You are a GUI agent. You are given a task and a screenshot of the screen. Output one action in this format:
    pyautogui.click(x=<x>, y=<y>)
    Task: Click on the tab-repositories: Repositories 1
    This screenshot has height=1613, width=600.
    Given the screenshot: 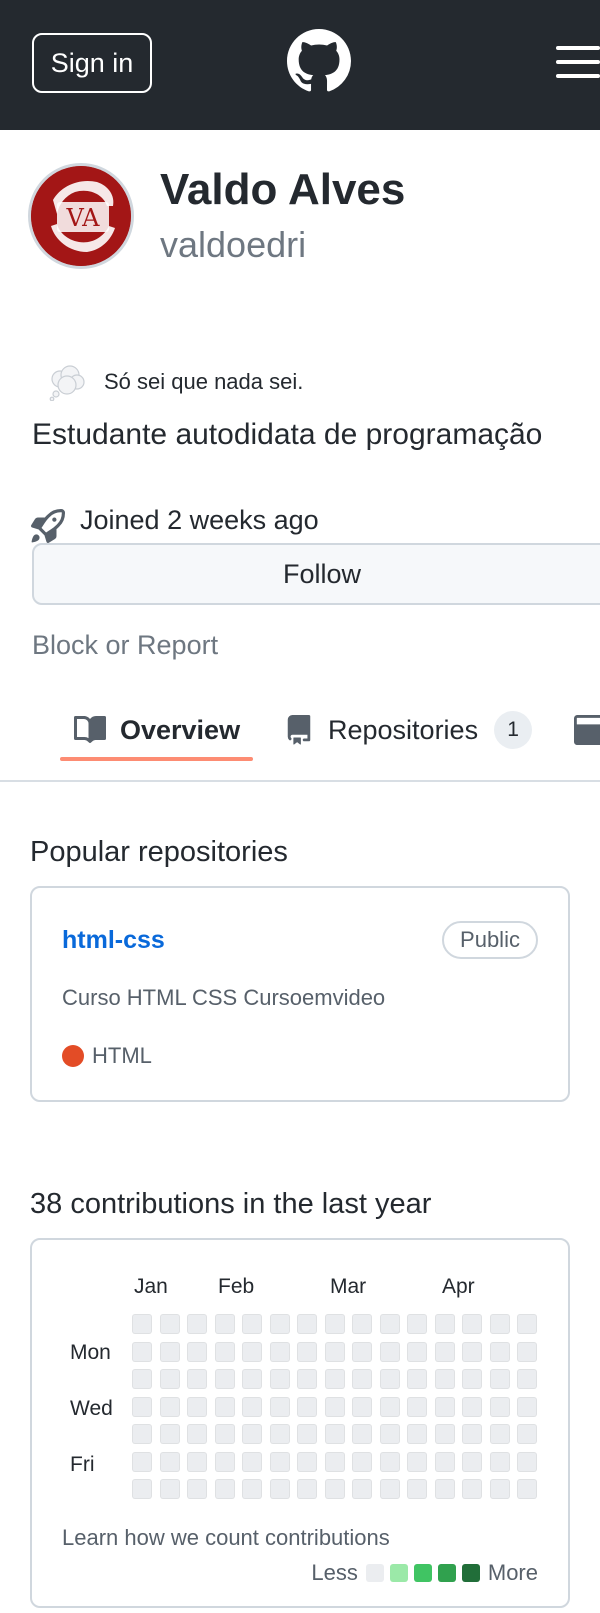 What is the action you would take?
    pyautogui.click(x=408, y=730)
    